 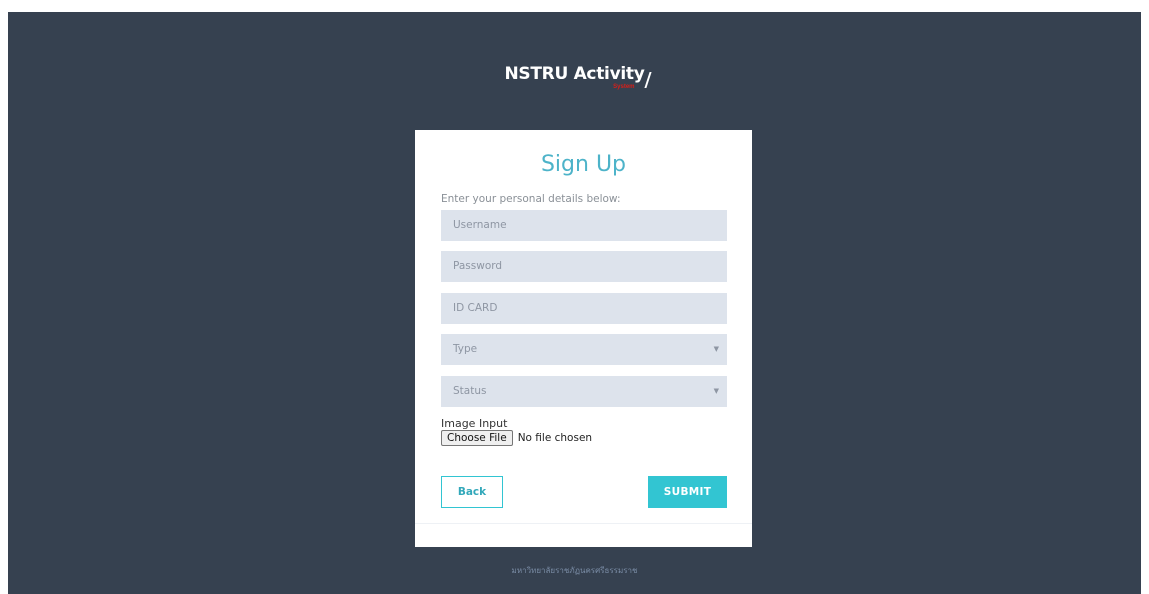 I want to click on file-status-text: No file chosen, so click(x=555, y=438).